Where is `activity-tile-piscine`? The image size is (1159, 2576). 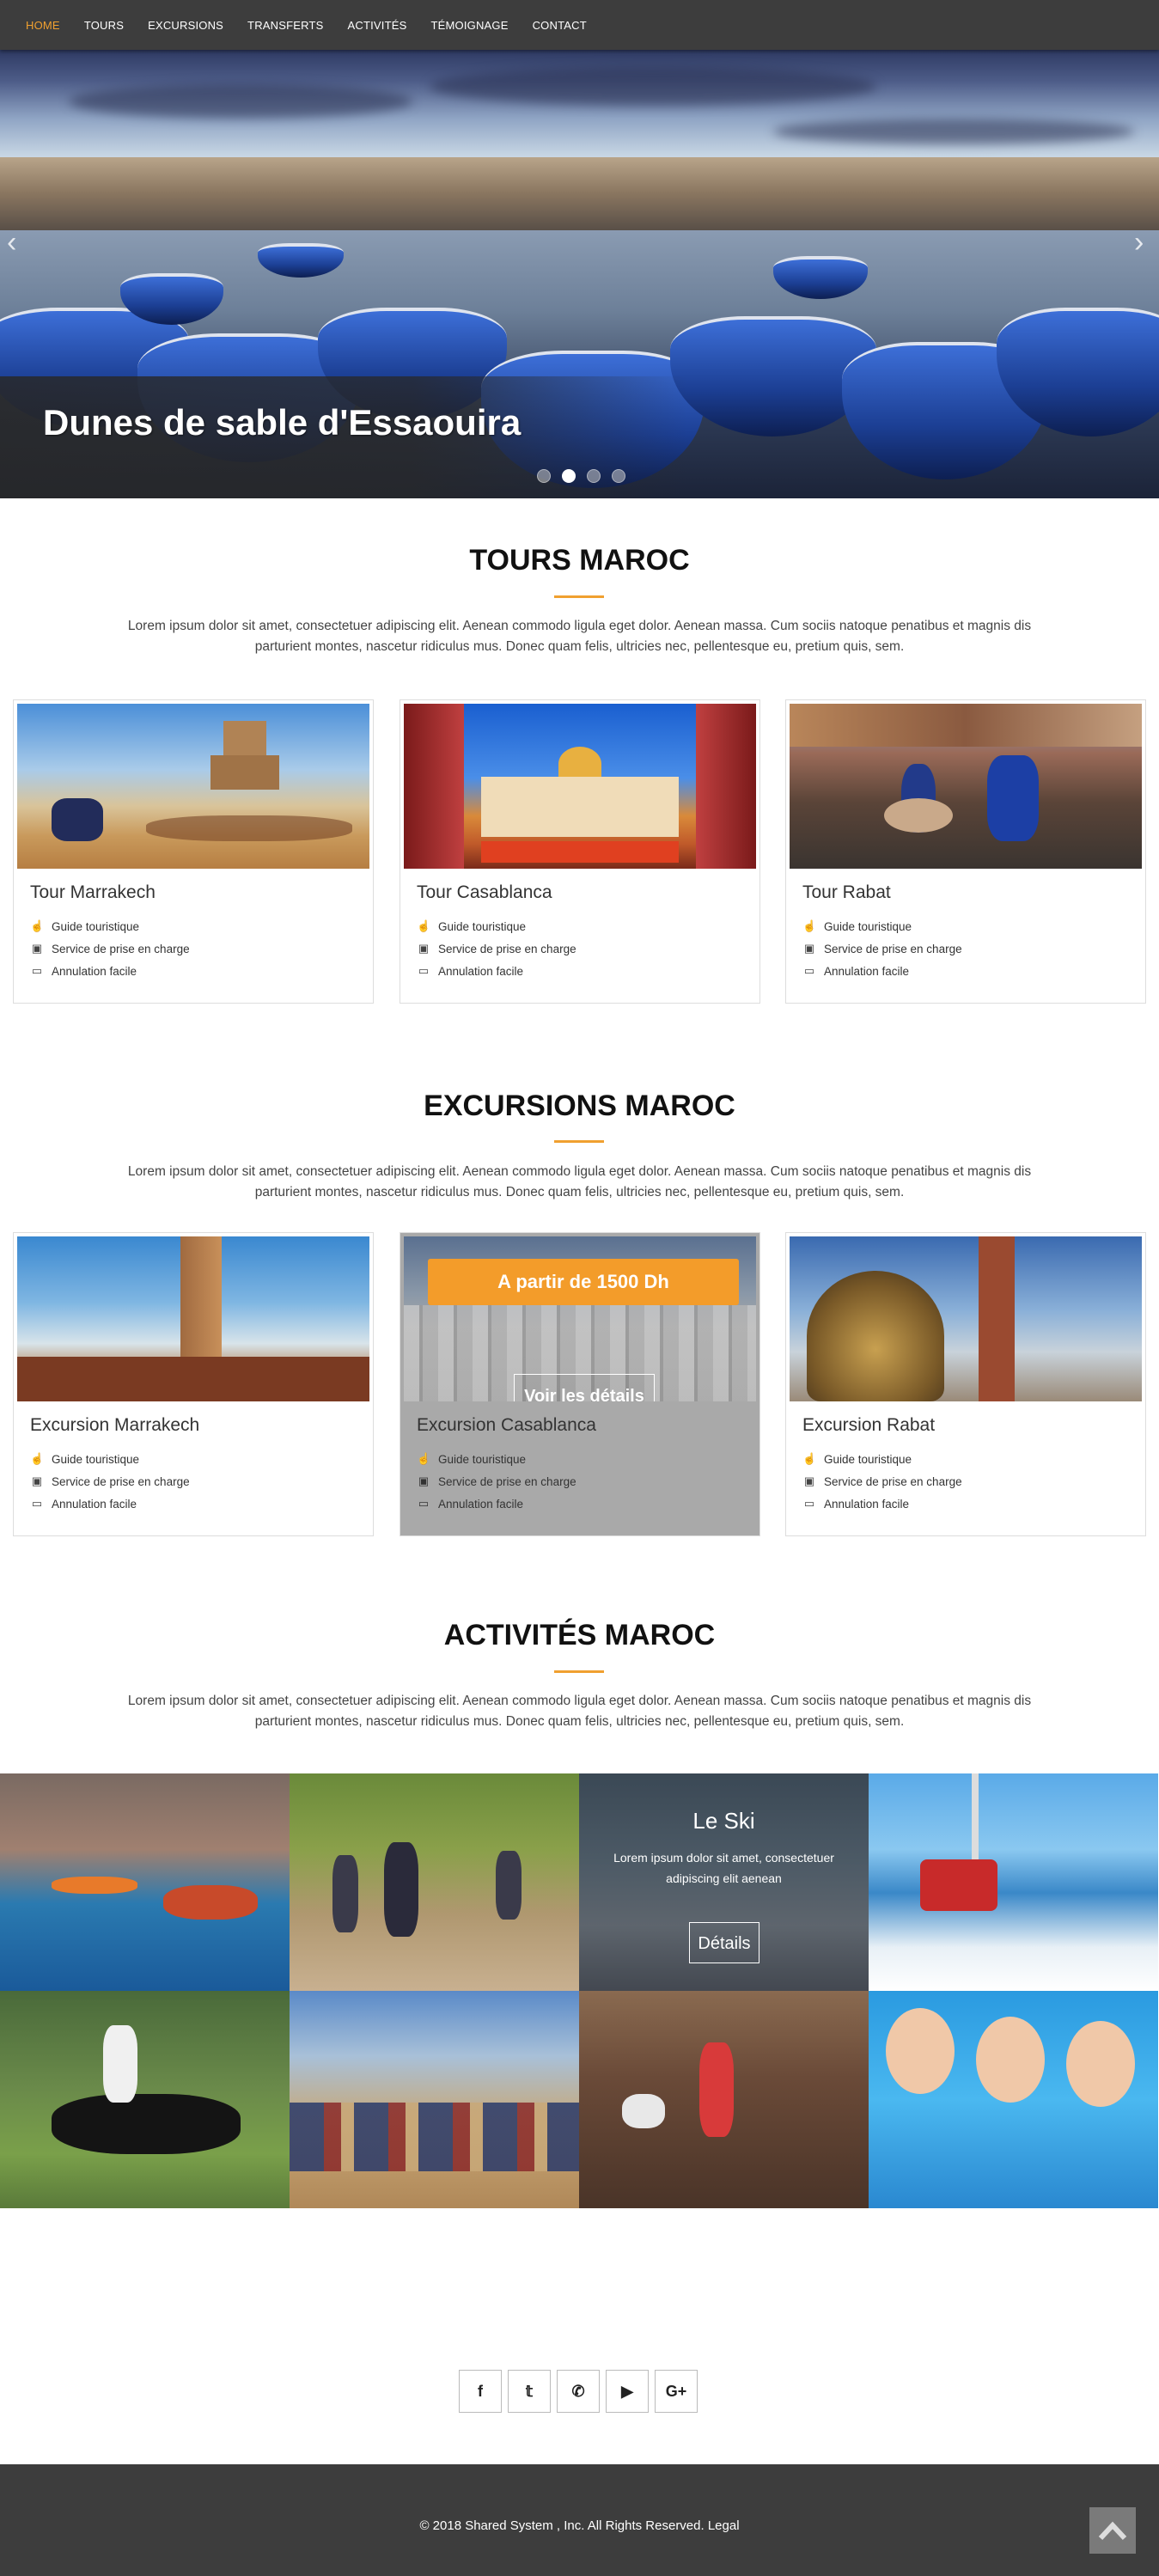
activity-tile-piscine is located at coordinates (1013, 2099).